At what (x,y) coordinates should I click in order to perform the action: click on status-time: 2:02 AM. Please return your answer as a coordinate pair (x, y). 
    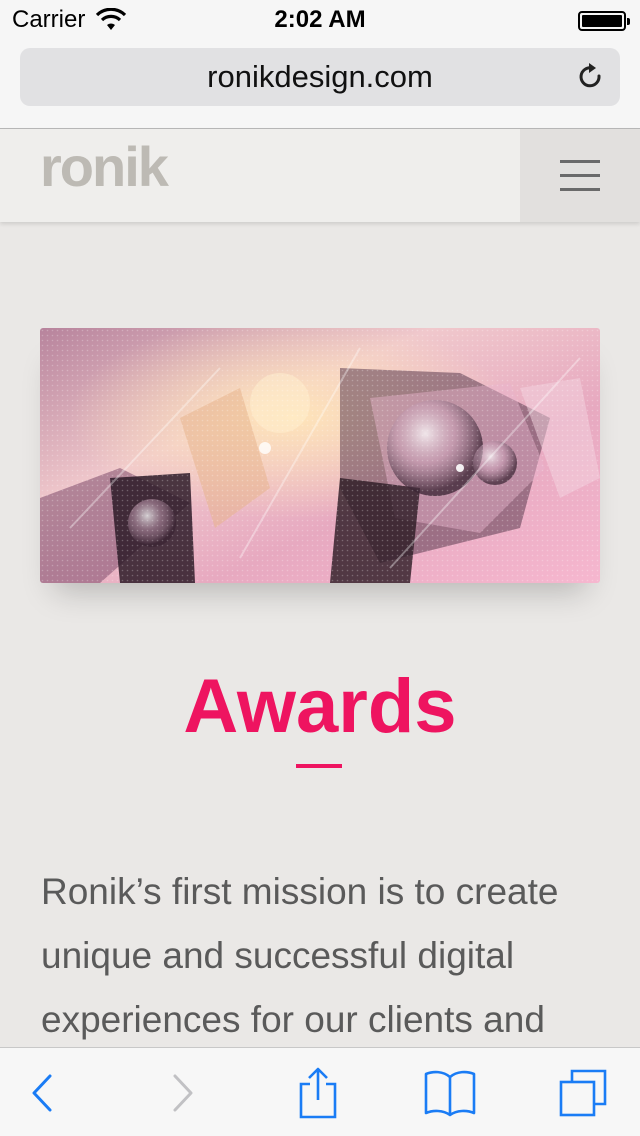
    Looking at the image, I should click on (320, 19).